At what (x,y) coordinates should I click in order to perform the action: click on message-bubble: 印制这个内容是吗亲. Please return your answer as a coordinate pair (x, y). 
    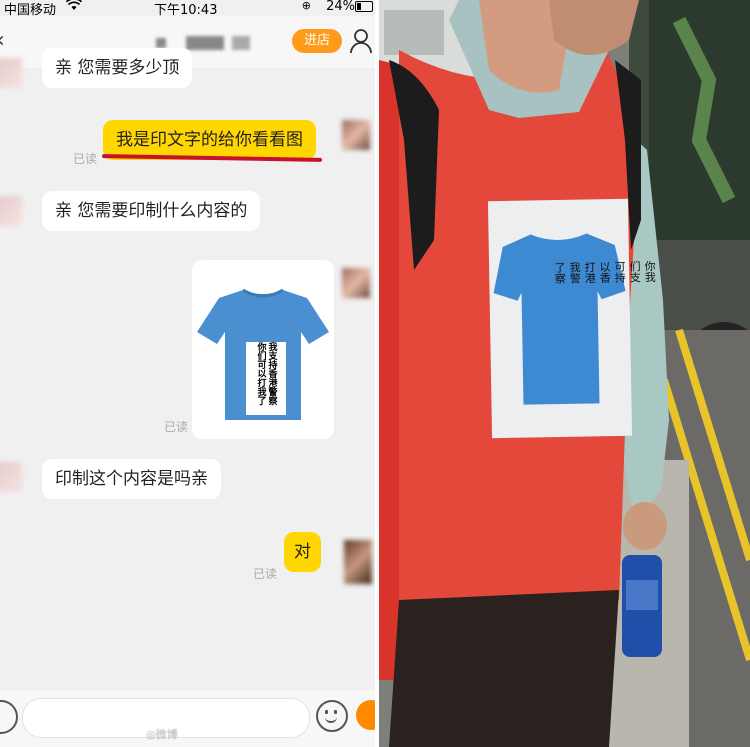
    Looking at the image, I should click on (131, 479).